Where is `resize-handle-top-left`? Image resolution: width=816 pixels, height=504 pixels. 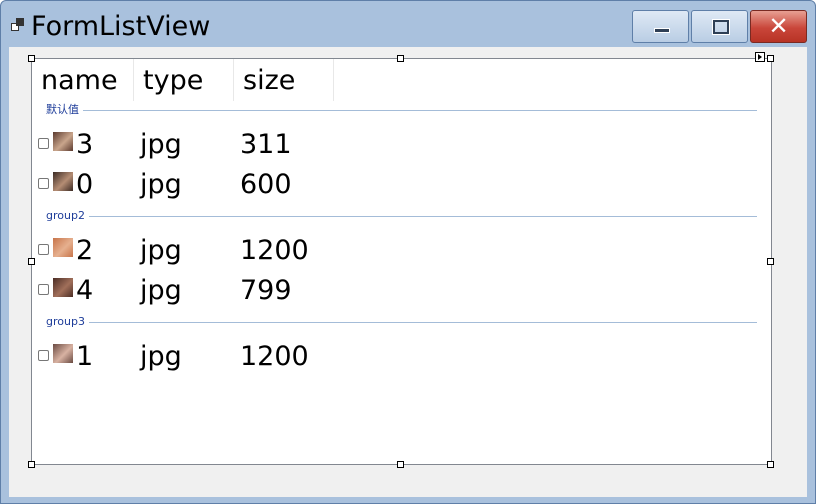 resize-handle-top-left is located at coordinates (31, 58).